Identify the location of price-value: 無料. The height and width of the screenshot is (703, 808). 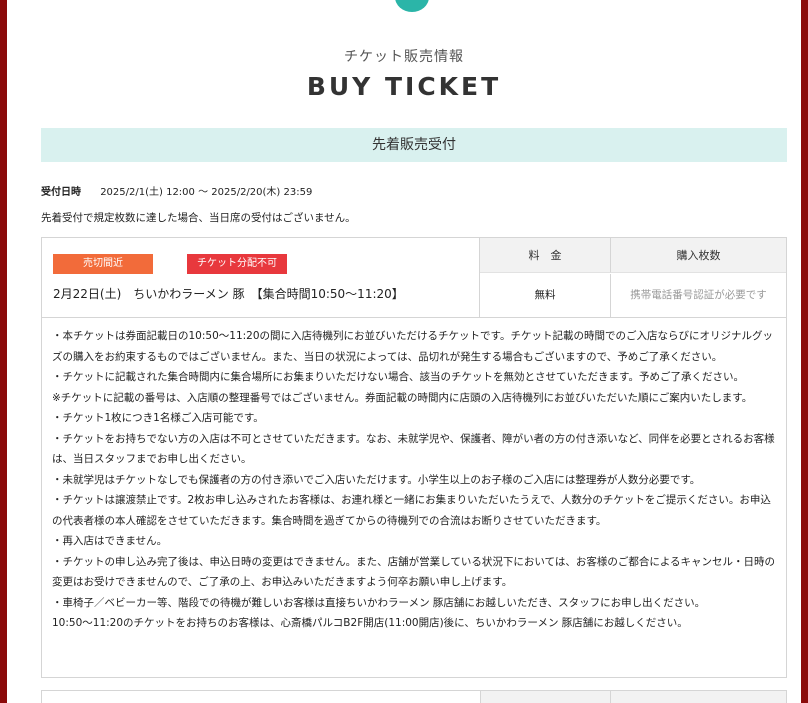
(545, 295).